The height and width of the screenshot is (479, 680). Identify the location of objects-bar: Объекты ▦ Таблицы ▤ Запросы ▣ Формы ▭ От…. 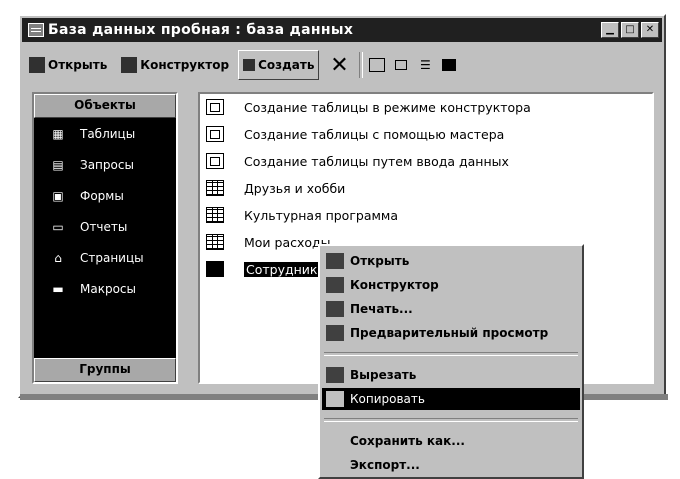
(105, 238).